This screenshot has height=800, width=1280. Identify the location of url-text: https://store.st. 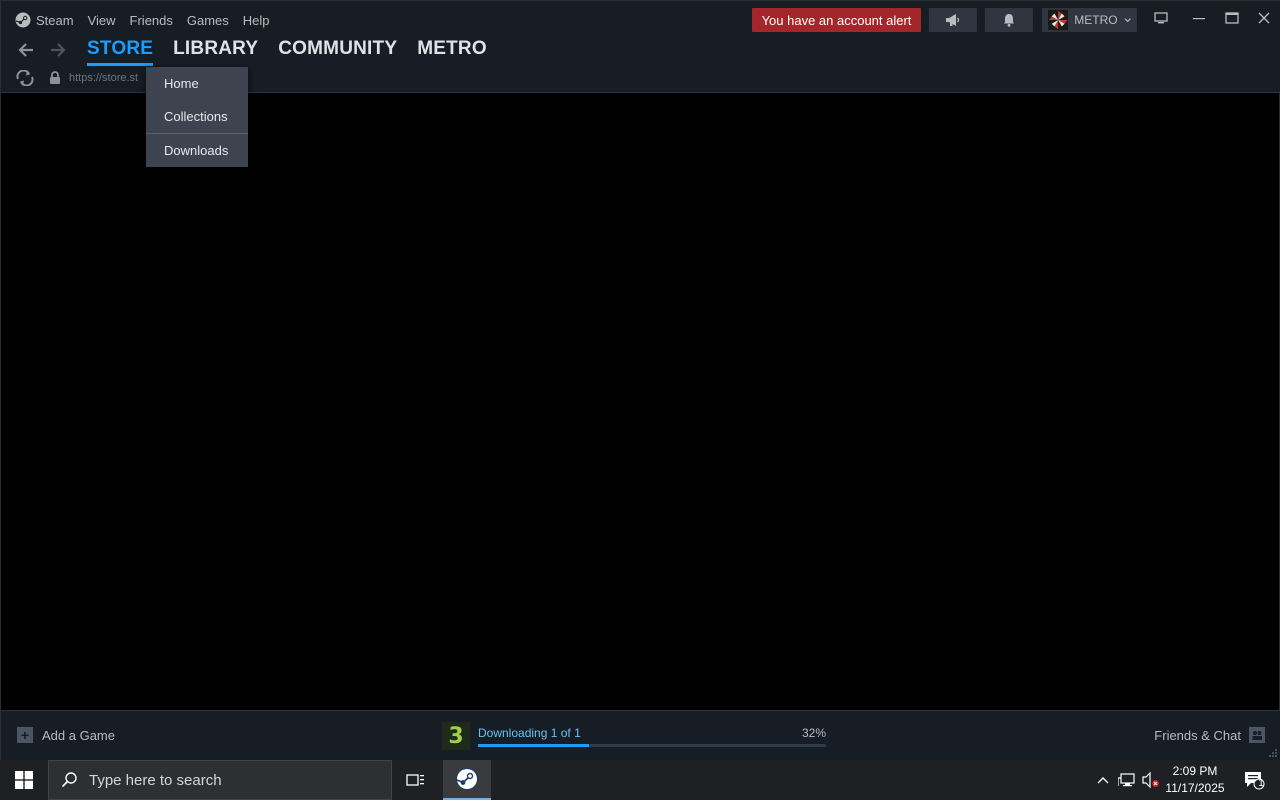
(103, 78).